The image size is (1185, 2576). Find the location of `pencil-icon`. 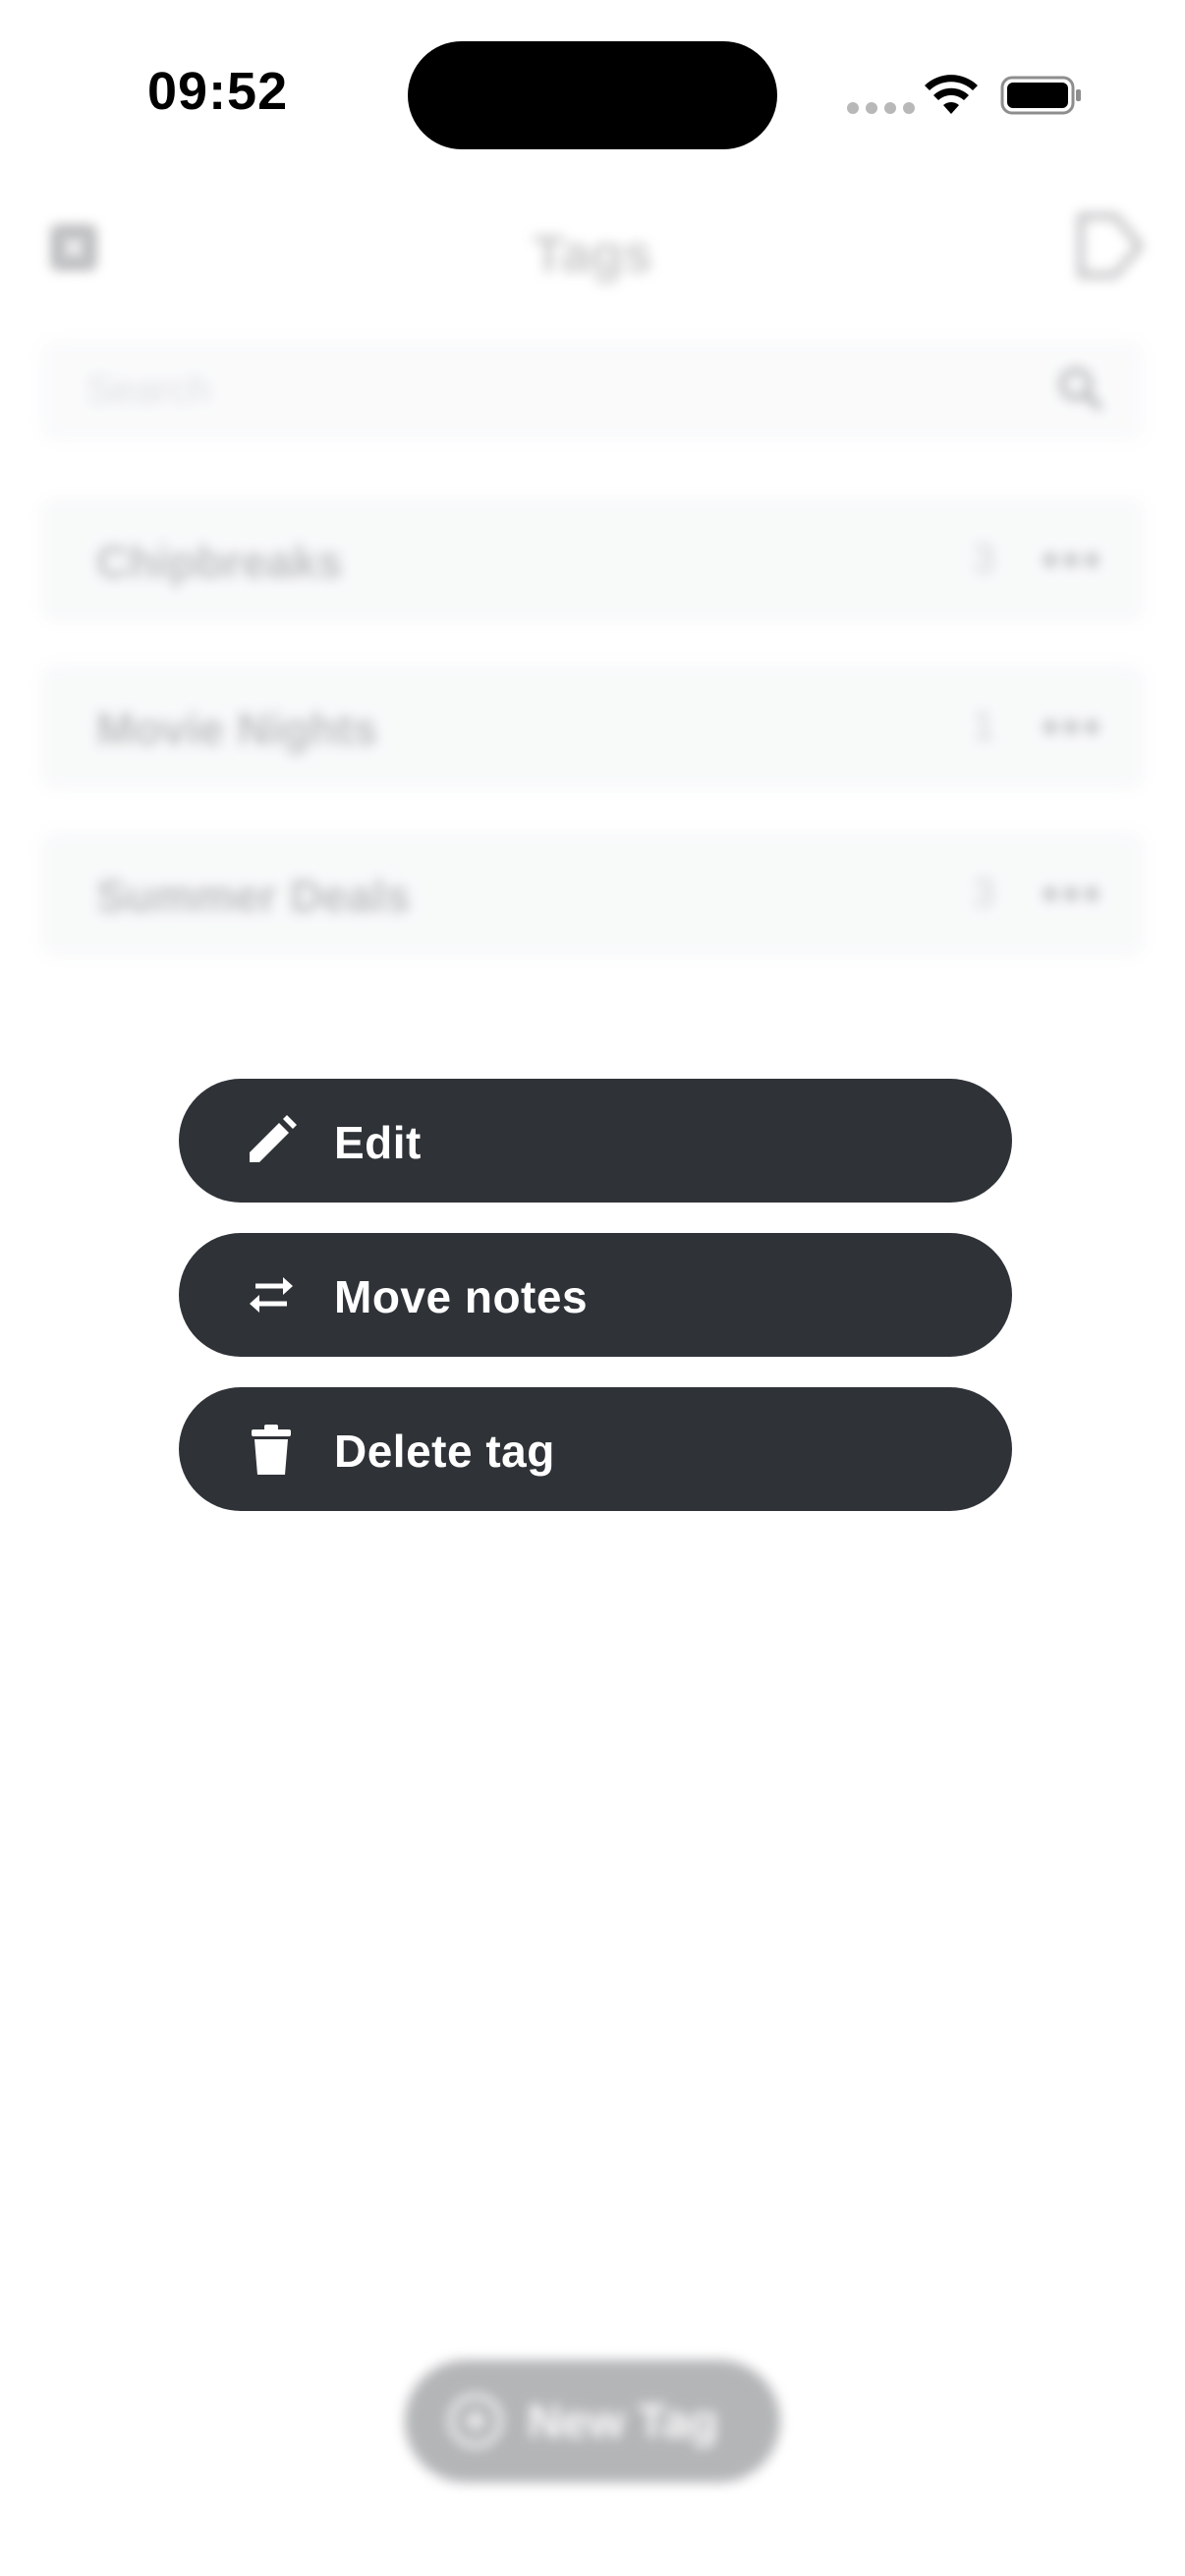

pencil-icon is located at coordinates (272, 1140).